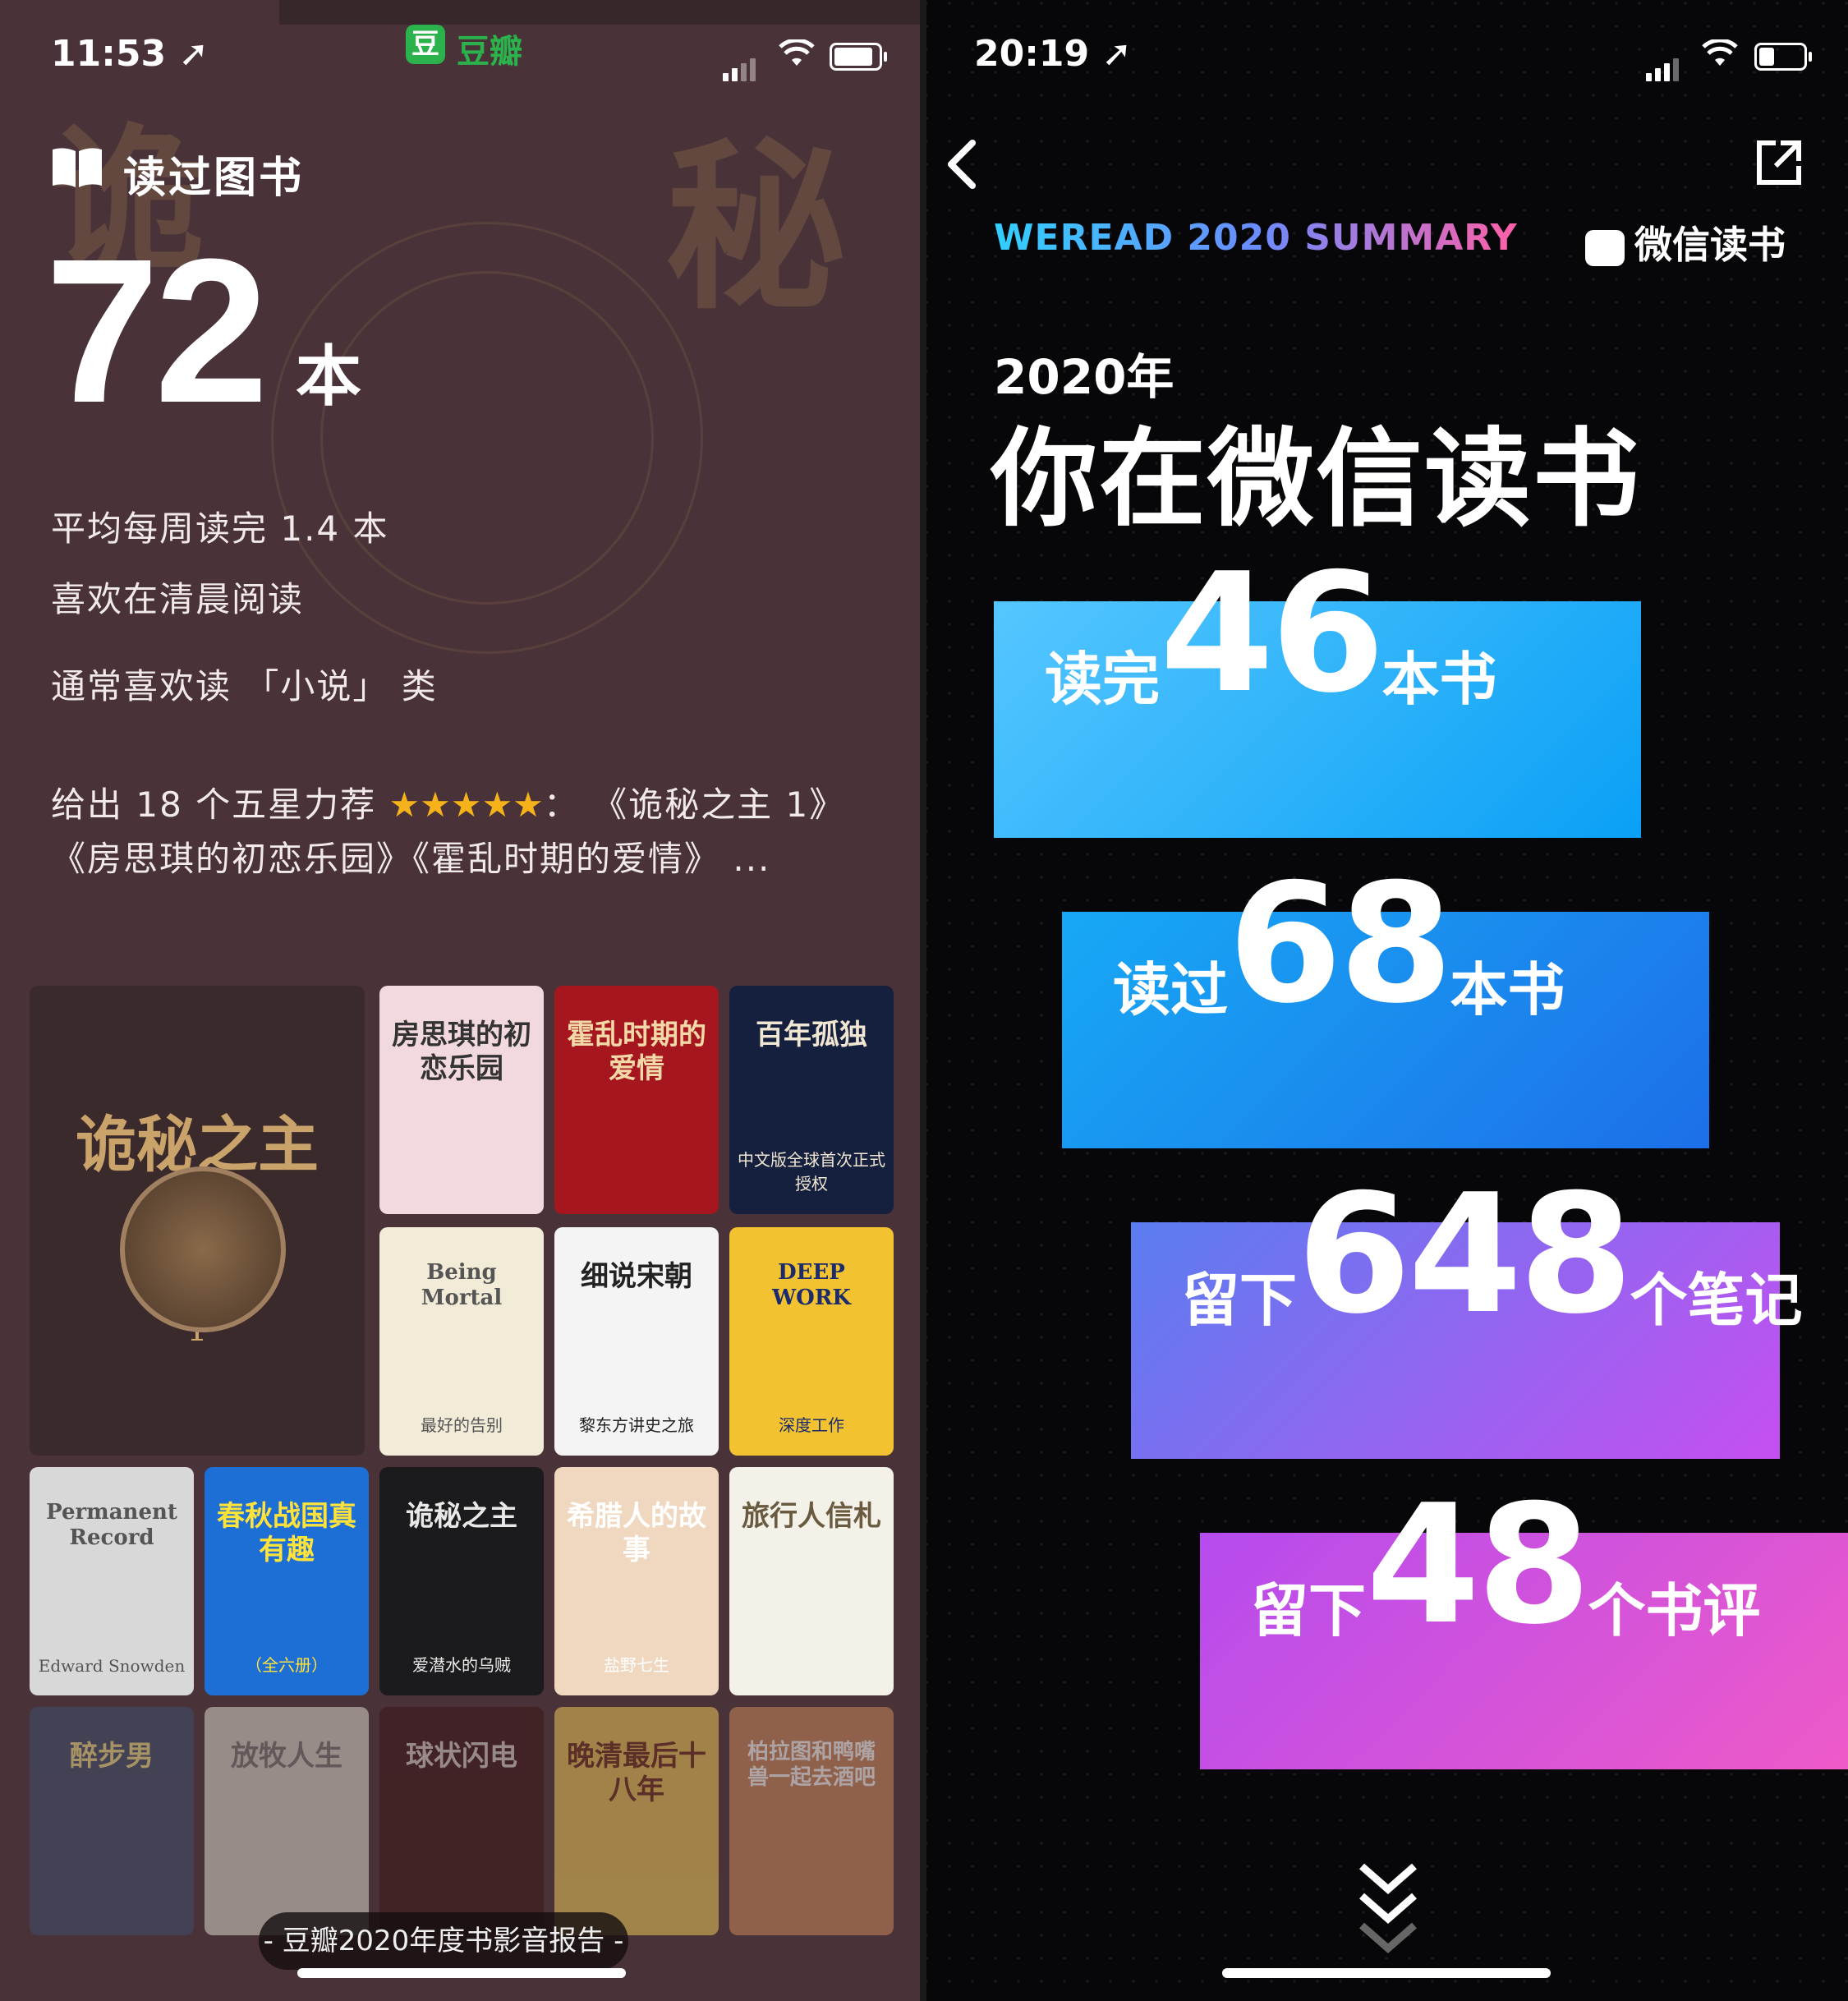 This screenshot has width=1848, height=2001. Describe the element at coordinates (425, 44) in the screenshot. I see `douban-logo-icon: 豆` at that location.